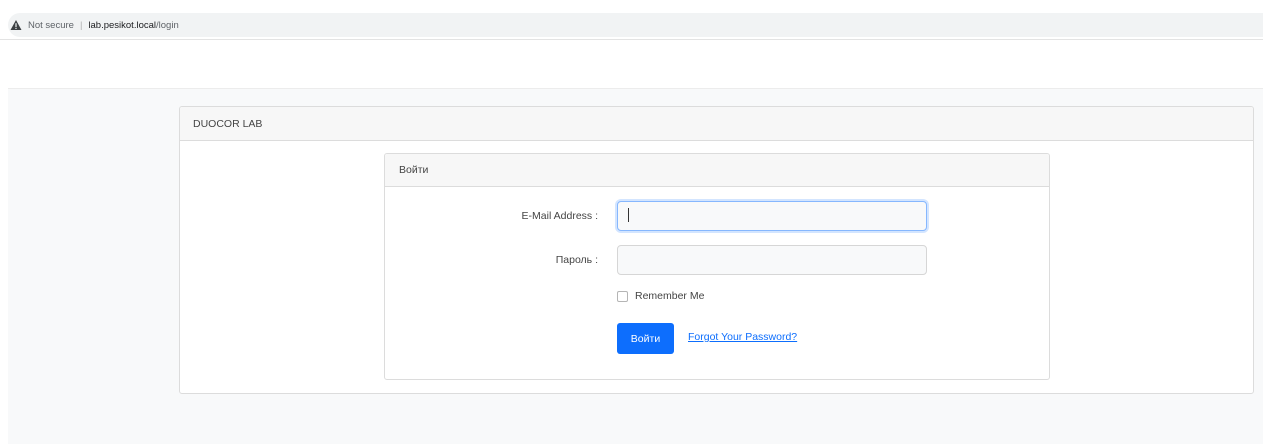 The height and width of the screenshot is (444, 1263). What do you see at coordinates (414, 170) in the screenshot?
I see `login-card-title: Войти` at bounding box center [414, 170].